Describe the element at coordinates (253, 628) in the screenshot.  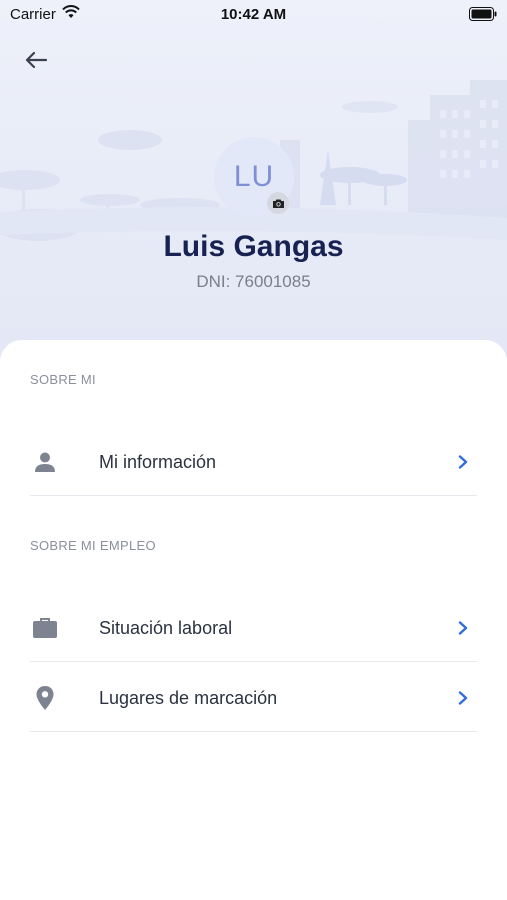
I see `menu-item-situacion-laboral: Situación laboral` at that location.